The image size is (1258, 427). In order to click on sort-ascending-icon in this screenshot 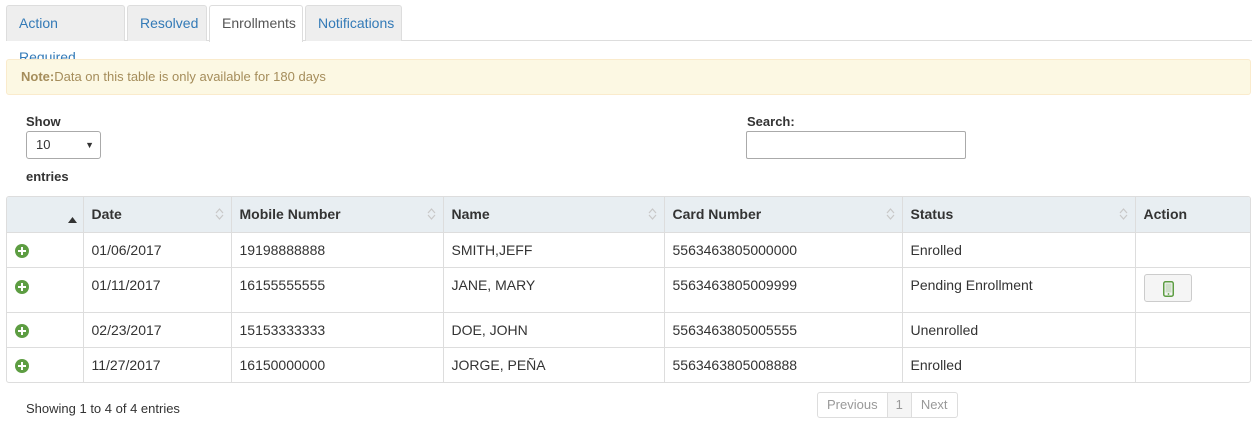, I will do `click(72, 218)`.